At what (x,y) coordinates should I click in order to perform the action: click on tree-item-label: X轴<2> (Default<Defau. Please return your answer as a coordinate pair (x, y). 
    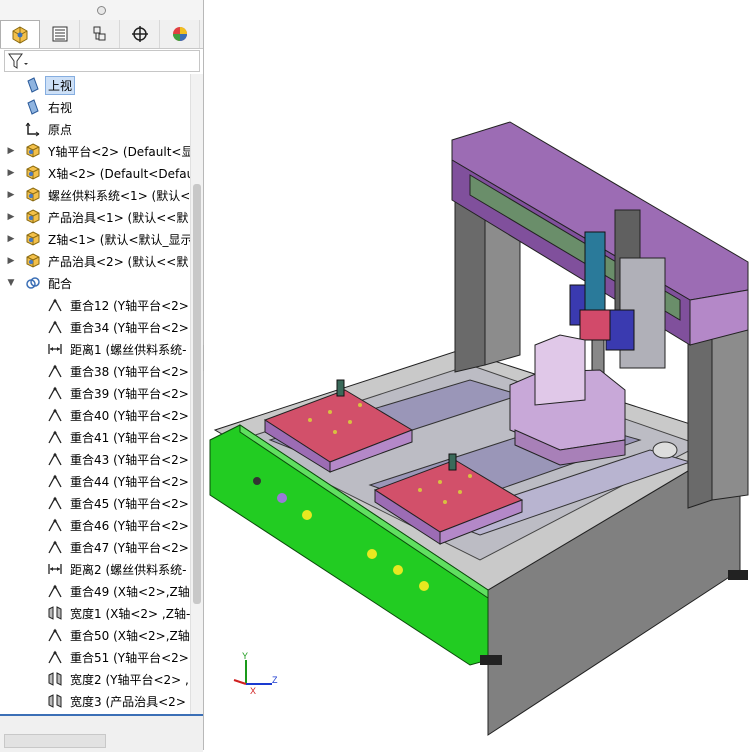
    Looking at the image, I should click on (119, 173).